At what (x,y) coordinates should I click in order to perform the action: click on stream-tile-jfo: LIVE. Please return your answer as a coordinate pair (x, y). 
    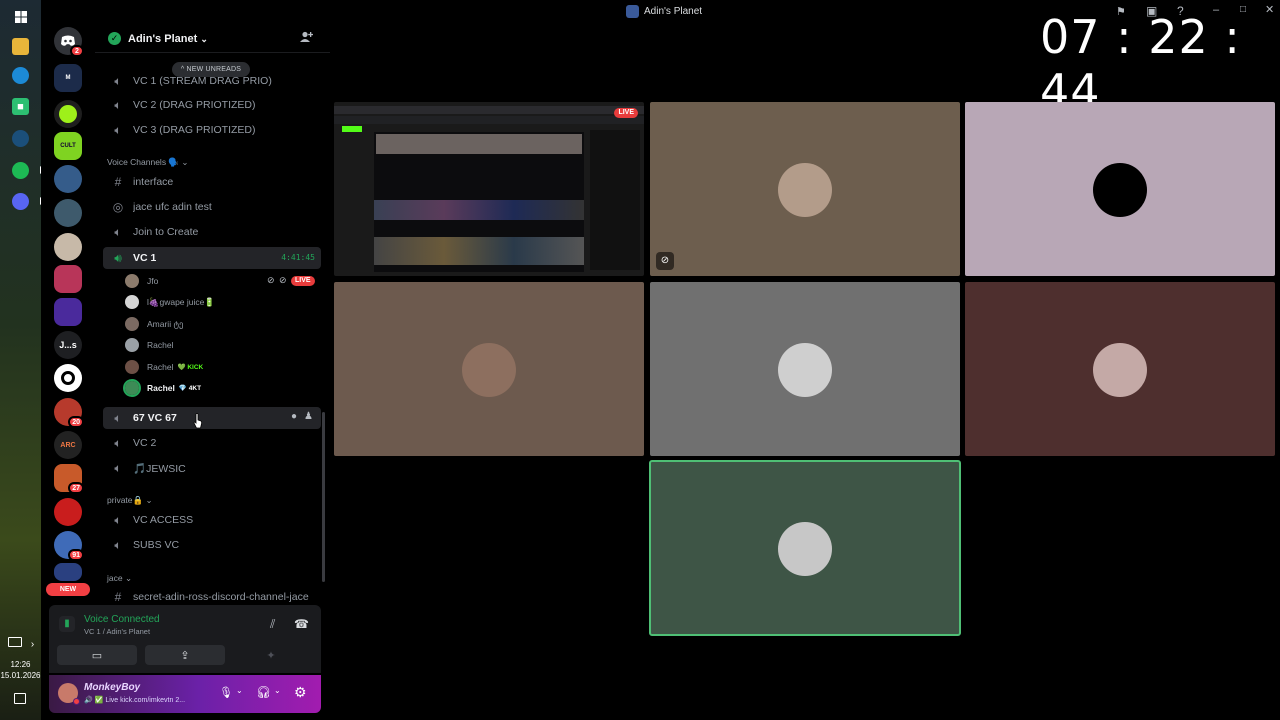
    Looking at the image, I should click on (489, 189).